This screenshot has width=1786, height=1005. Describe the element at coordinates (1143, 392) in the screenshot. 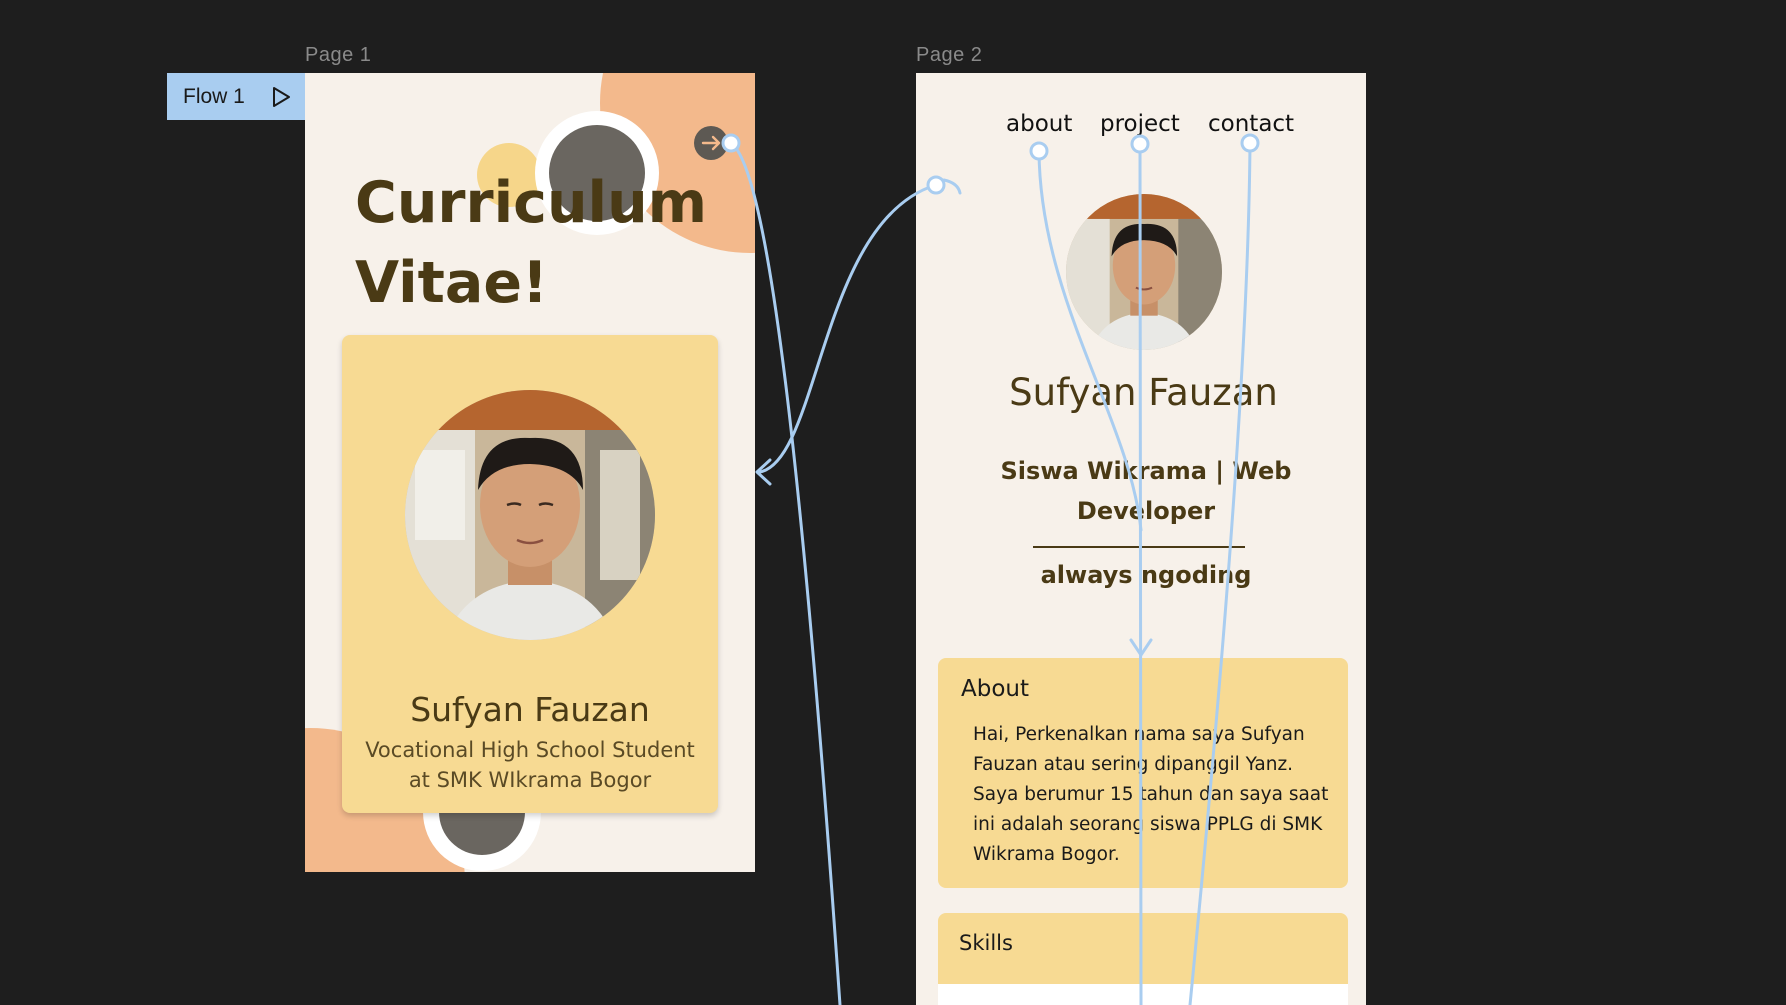

I see `profile-name: Sufyan Fauzan` at that location.